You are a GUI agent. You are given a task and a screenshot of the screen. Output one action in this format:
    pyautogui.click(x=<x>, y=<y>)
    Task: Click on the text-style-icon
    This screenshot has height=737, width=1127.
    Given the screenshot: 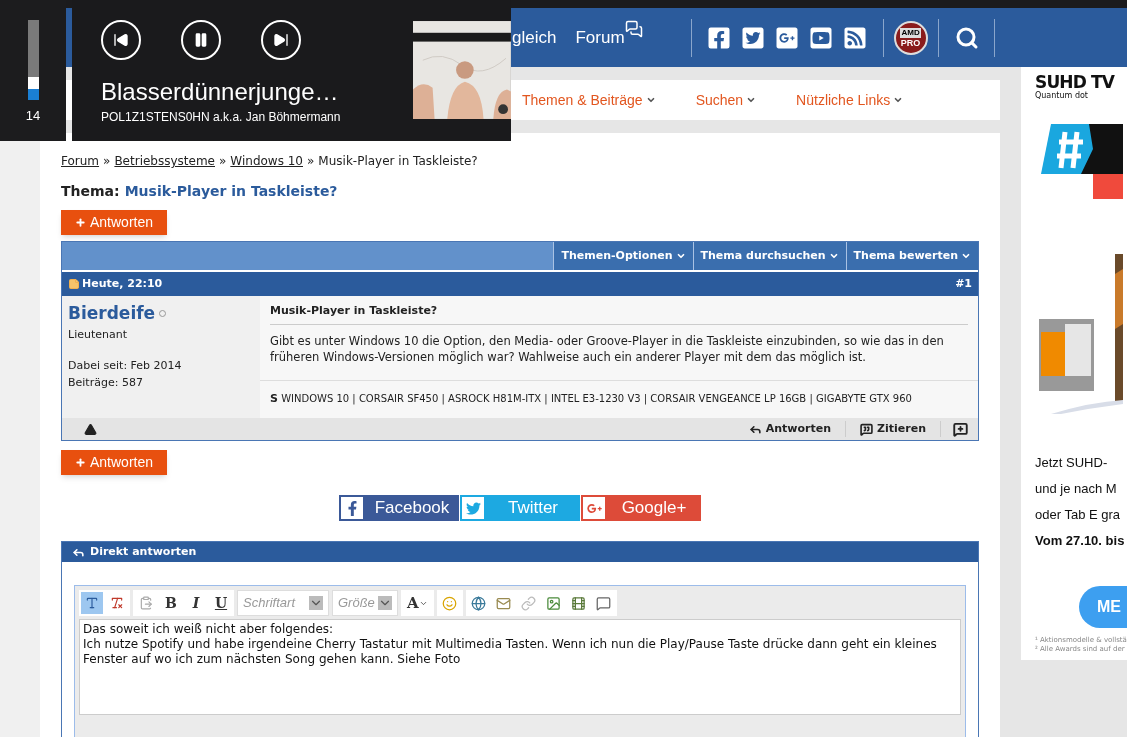 What is the action you would take?
    pyautogui.click(x=92, y=603)
    